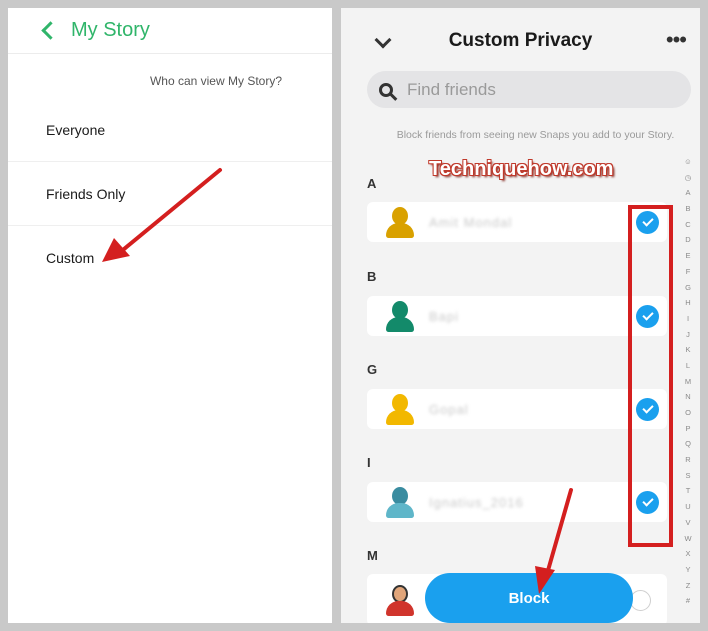 This screenshot has height=631, width=708. What do you see at coordinates (449, 409) in the screenshot?
I see `friend-name: Gopal` at bounding box center [449, 409].